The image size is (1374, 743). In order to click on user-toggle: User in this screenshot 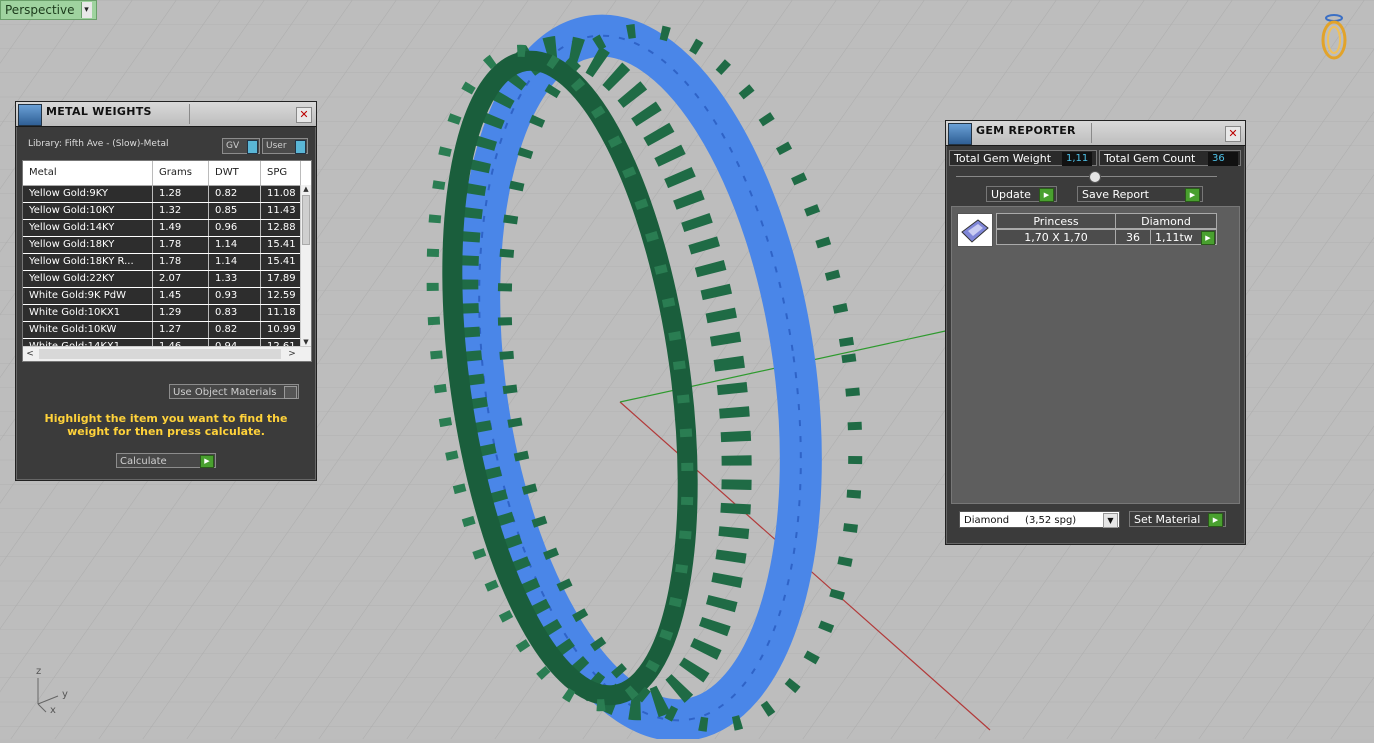, I will do `click(285, 146)`.